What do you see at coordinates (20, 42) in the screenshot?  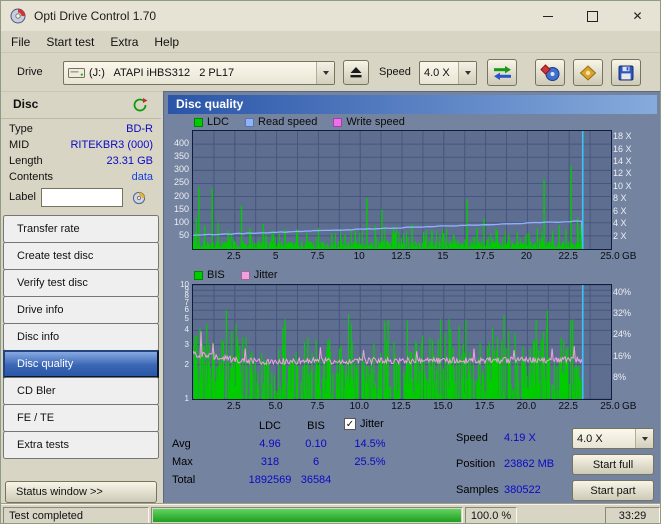 I see `menu-file: File` at bounding box center [20, 42].